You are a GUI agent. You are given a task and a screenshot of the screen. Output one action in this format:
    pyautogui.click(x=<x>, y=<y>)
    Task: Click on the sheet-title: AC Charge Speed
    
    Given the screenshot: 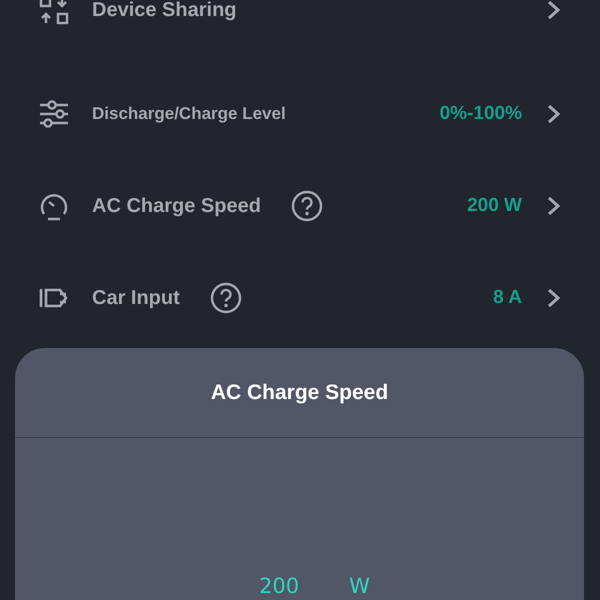 What is the action you would take?
    pyautogui.click(x=299, y=393)
    